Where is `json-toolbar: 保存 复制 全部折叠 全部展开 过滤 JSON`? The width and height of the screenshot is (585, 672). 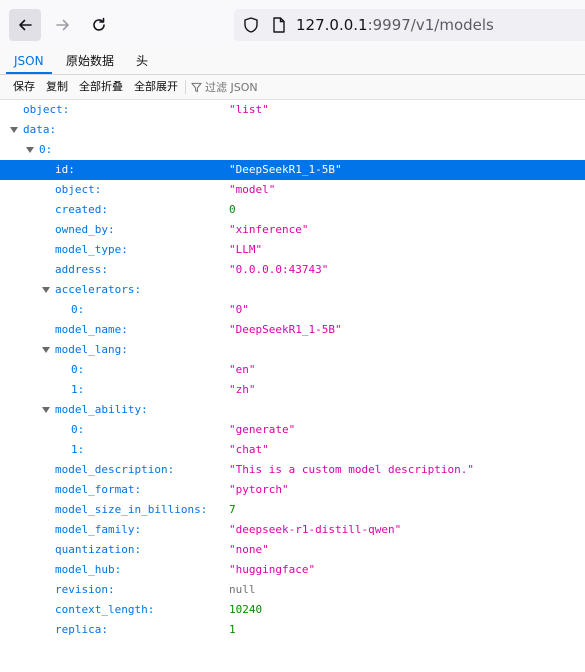 json-toolbar: 保存 复制 全部折叠 全部展开 过滤 JSON is located at coordinates (292, 87).